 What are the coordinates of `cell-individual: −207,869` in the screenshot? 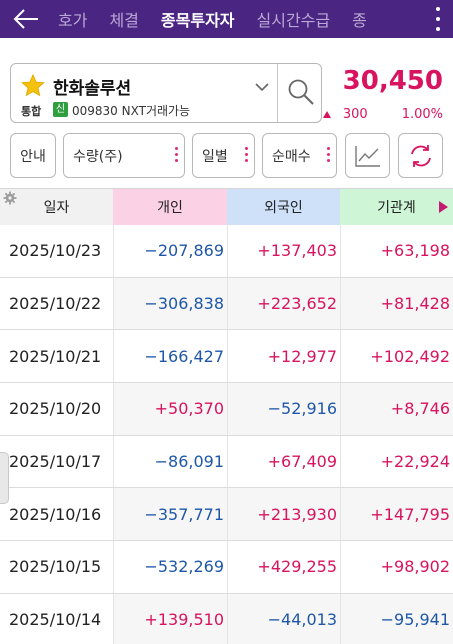 It's located at (170, 251).